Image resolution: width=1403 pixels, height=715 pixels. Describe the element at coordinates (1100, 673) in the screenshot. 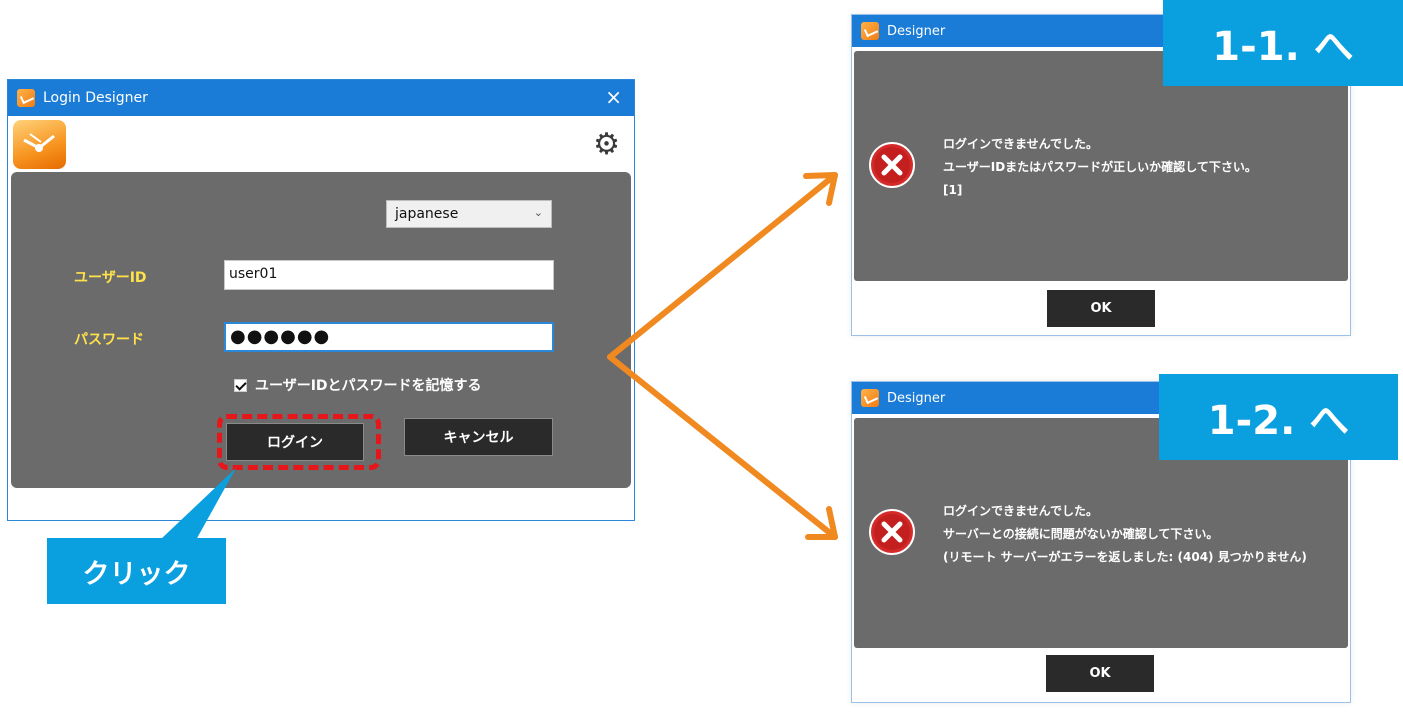

I see `dialog2-ok-button: OK` at that location.